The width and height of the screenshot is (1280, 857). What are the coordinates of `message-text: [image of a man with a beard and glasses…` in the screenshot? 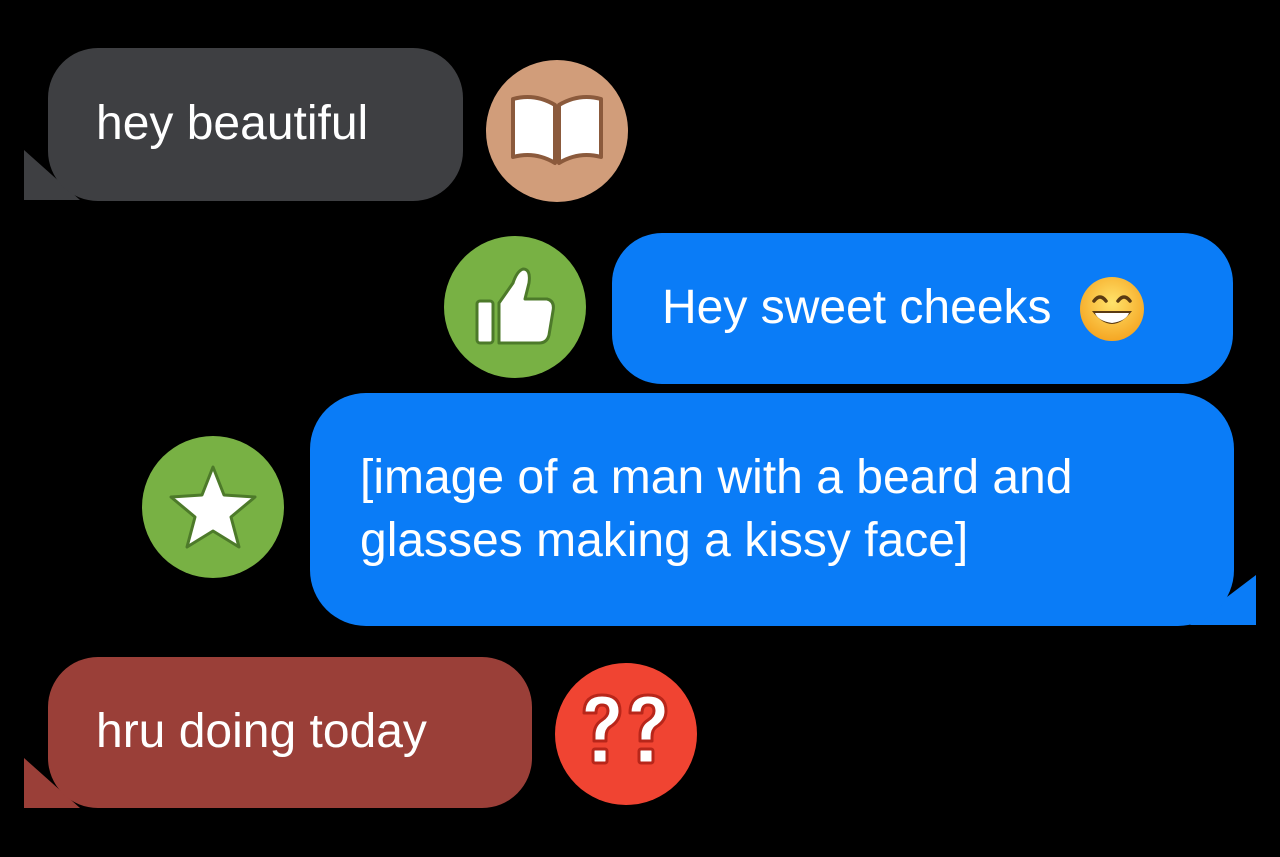 It's located at (716, 509).